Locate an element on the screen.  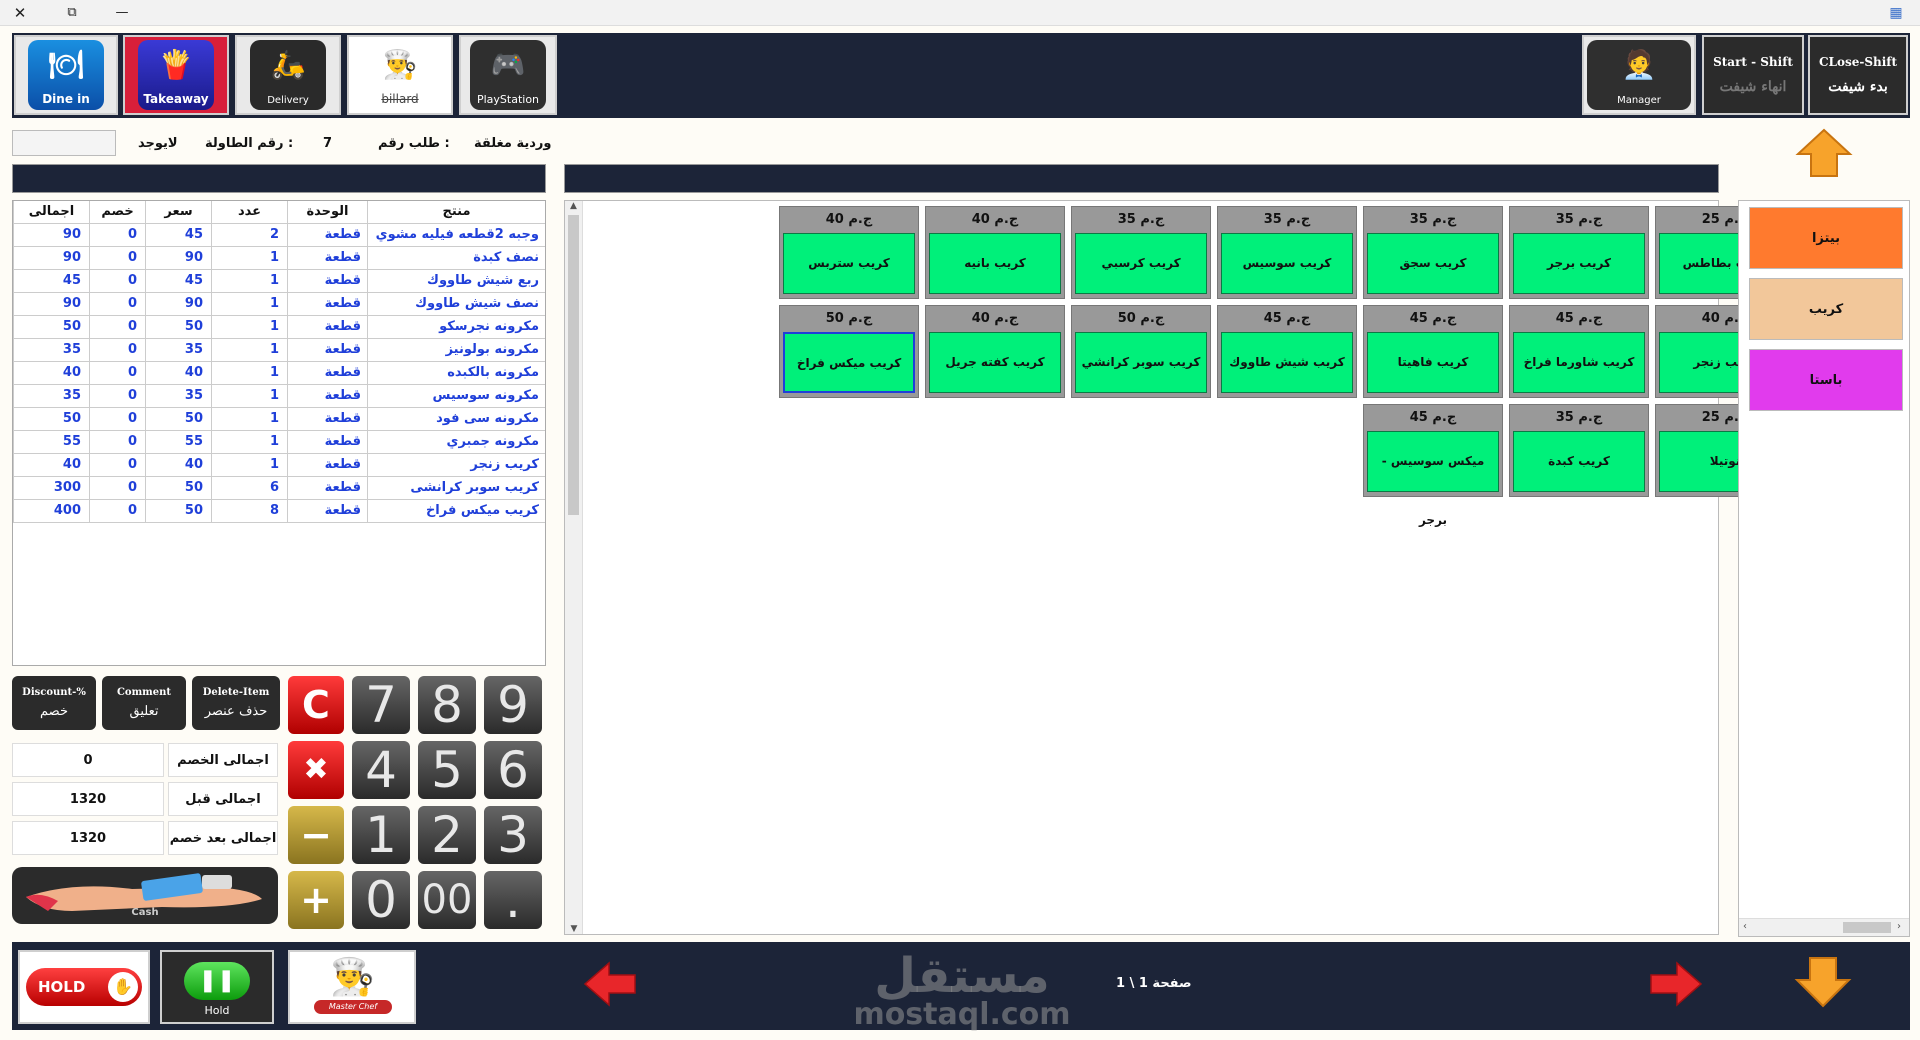
product-tile: 50 ج.م كريب ميكس فراخ is located at coordinates (849, 351).